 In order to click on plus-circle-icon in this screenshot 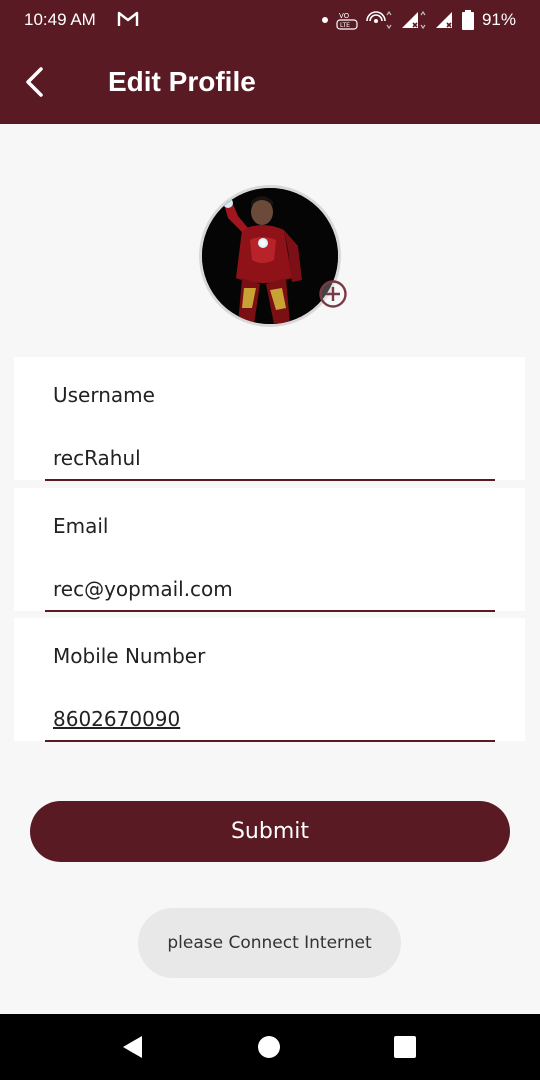, I will do `click(333, 294)`.